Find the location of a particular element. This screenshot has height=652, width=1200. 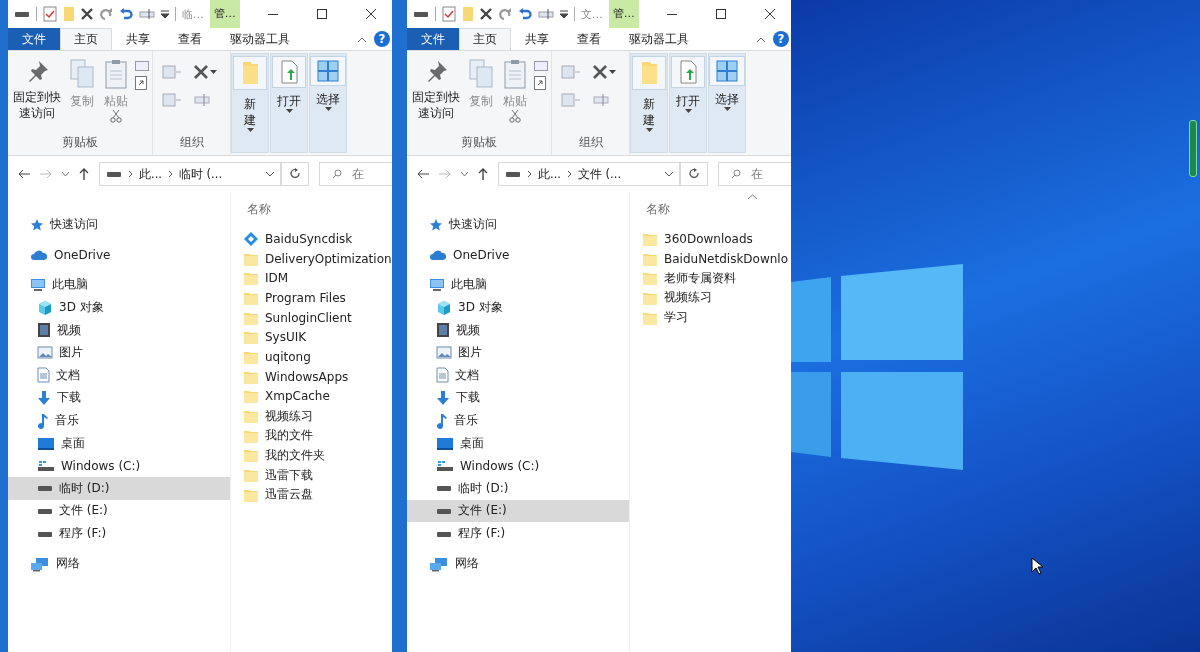

file-item: SysUIK is located at coordinates (317, 337).